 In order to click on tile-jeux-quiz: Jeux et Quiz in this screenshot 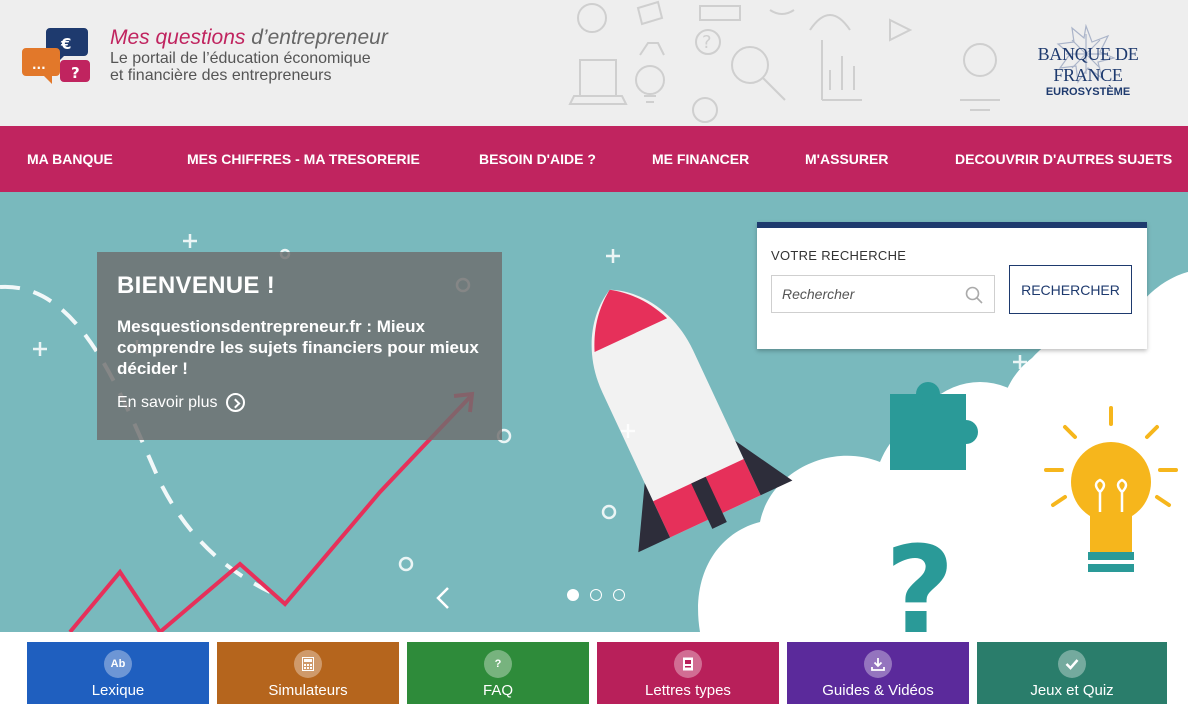, I will do `click(1072, 673)`.